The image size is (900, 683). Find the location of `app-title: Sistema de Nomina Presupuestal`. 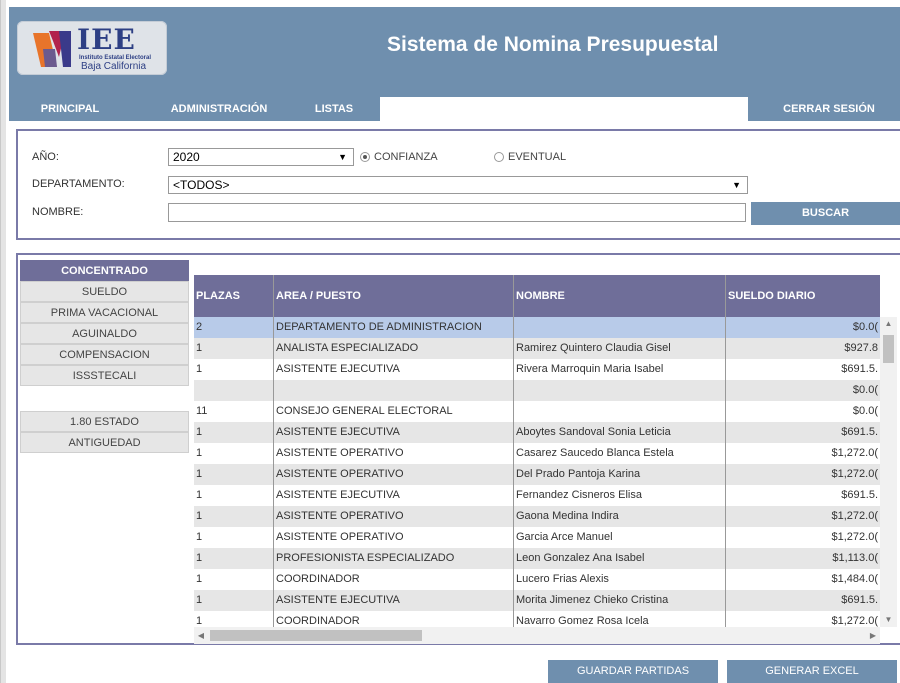

app-title: Sistema de Nomina Presupuestal is located at coordinates (553, 44).